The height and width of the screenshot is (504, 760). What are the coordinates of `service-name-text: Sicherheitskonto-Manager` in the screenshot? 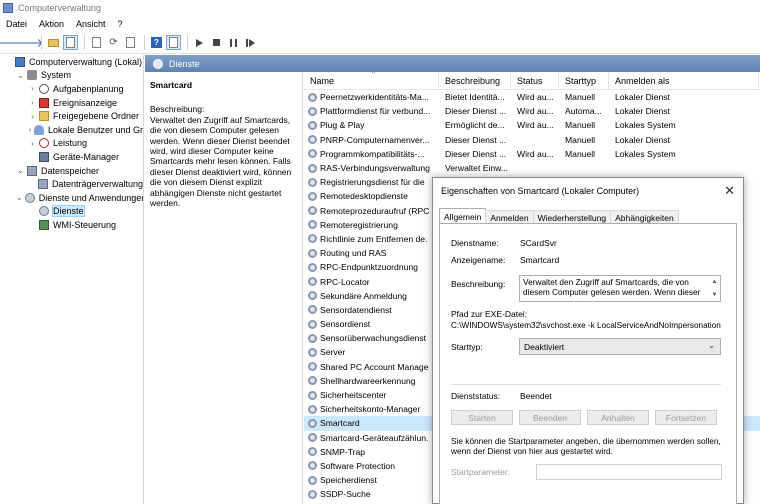 It's located at (370, 409).